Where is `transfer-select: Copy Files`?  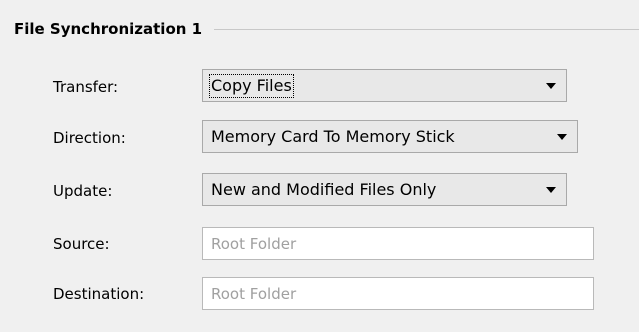
transfer-select: Copy Files is located at coordinates (384, 85).